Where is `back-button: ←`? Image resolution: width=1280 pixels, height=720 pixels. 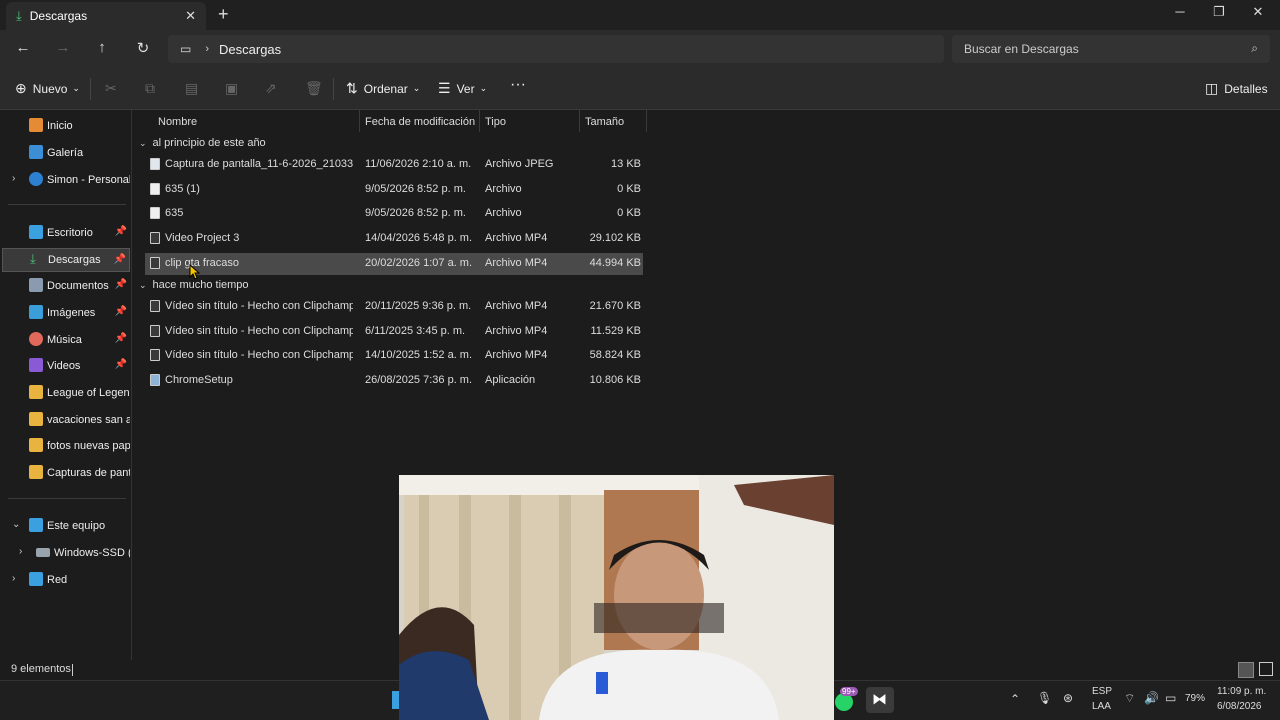
back-button: ← is located at coordinates (23, 49).